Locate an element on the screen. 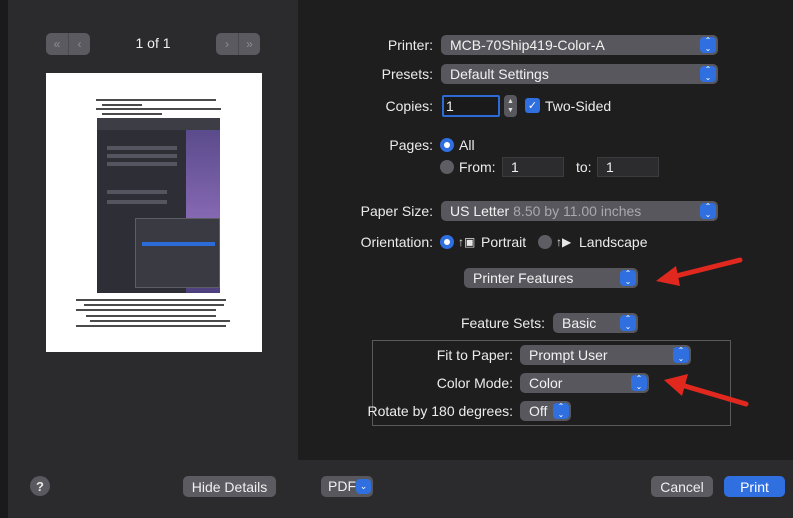  feature-sets-popup: Basic ⌃ ⌄ is located at coordinates (595, 323).